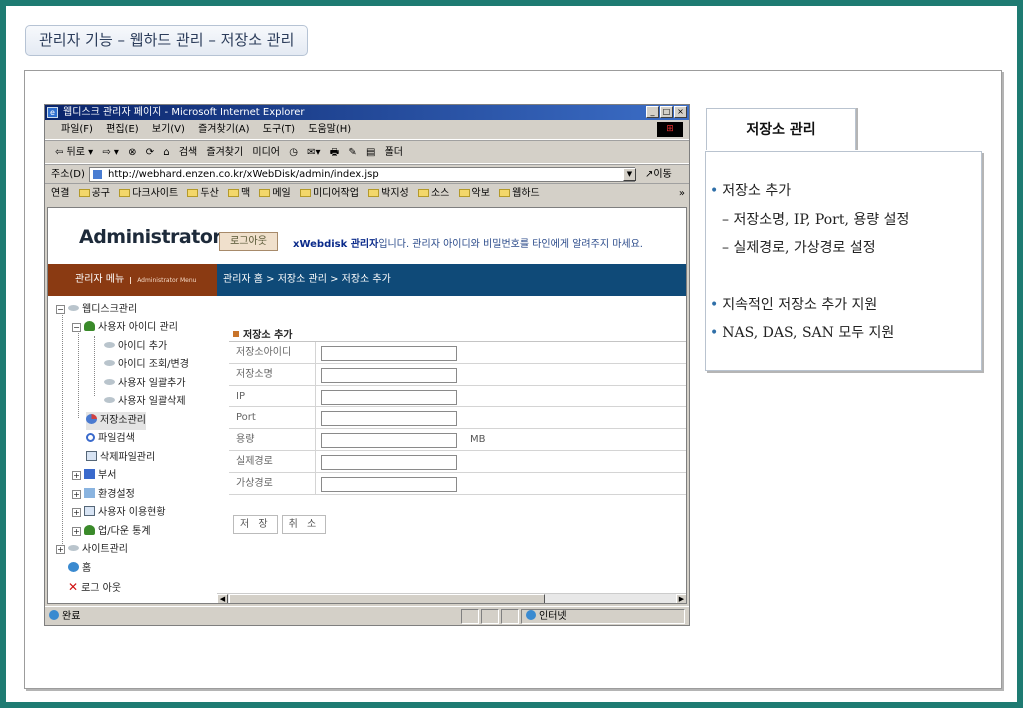 The height and width of the screenshot is (708, 1023). I want to click on tree-item-file-search: 파일검색, so click(110, 439).